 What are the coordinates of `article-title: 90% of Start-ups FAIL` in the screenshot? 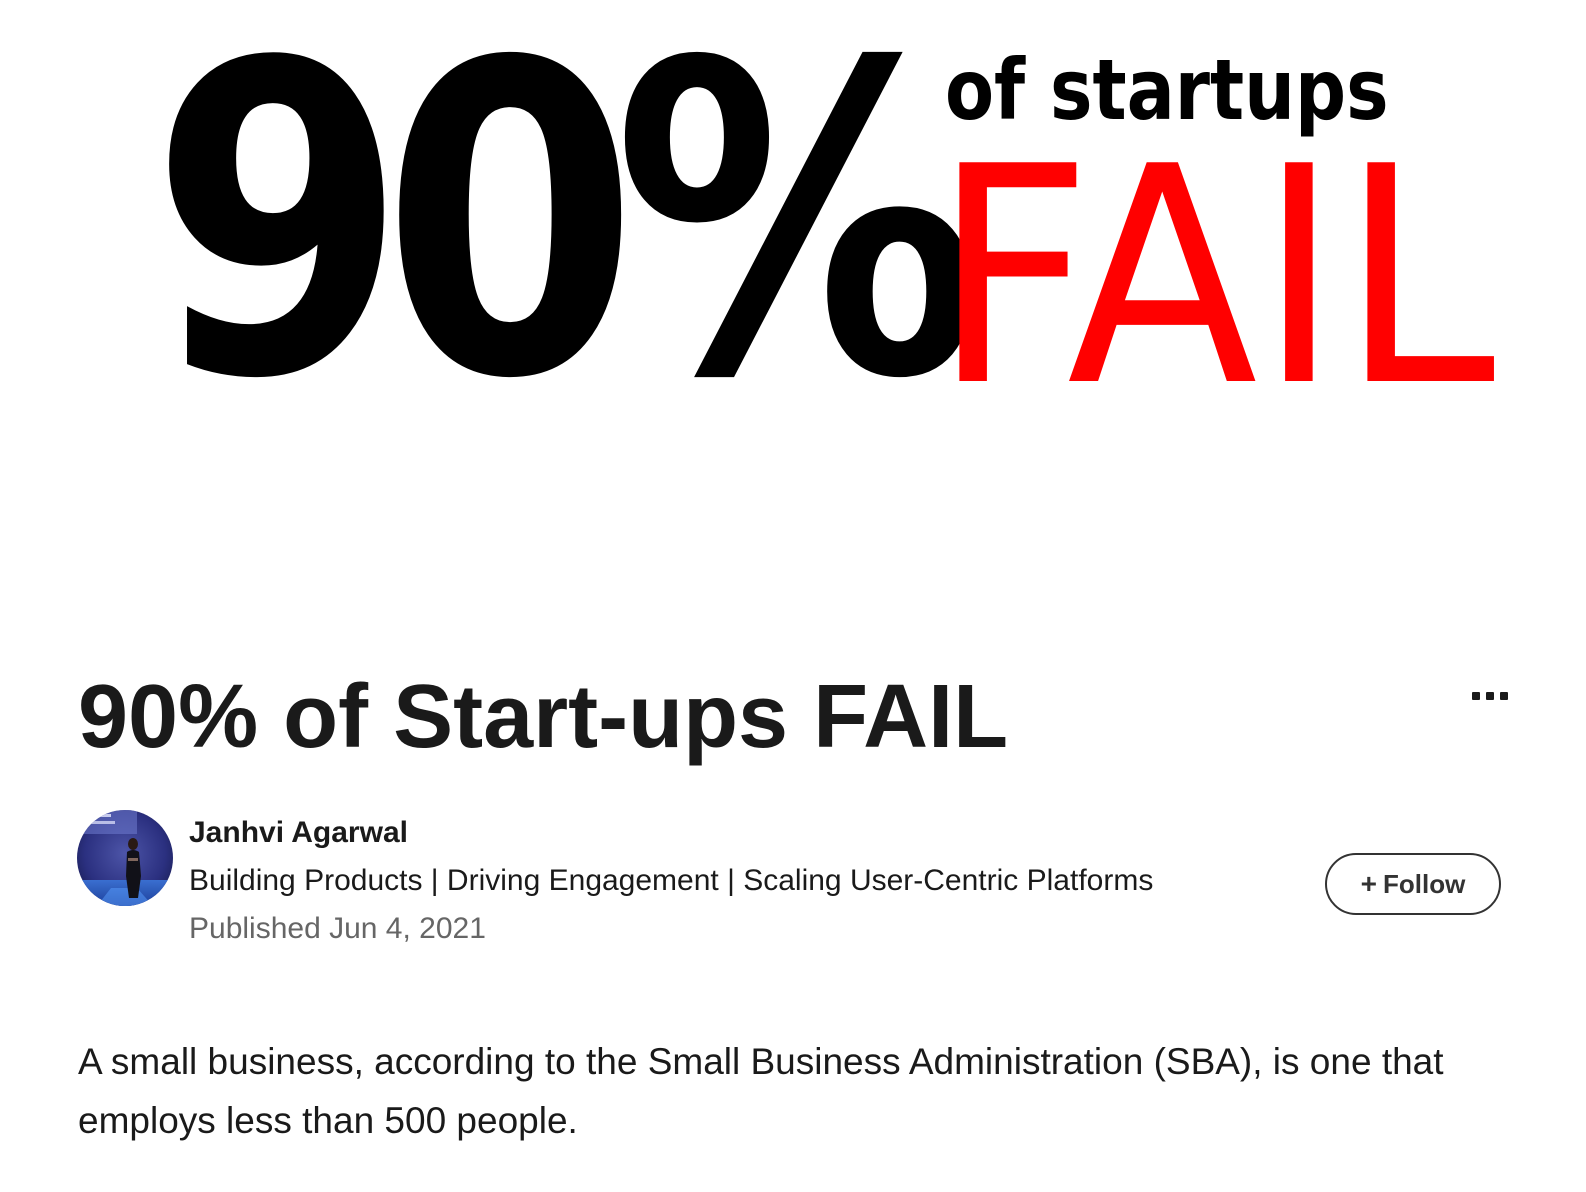 It's located at (543, 717).